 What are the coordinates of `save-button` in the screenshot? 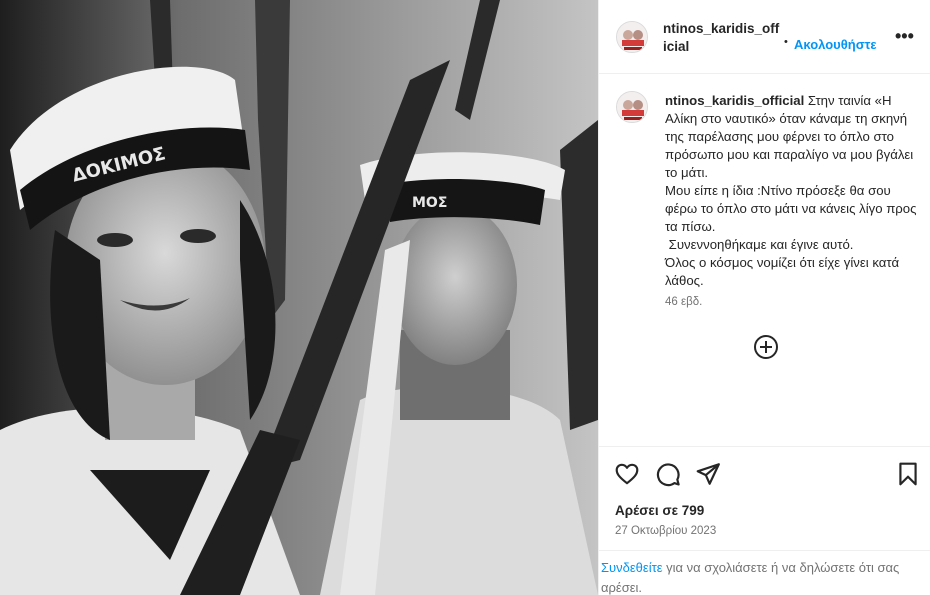 It's located at (908, 474).